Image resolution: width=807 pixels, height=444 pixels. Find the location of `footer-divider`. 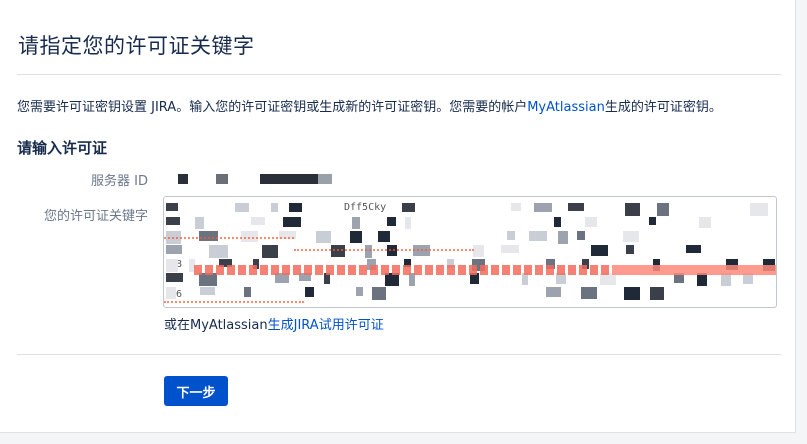

footer-divider is located at coordinates (399, 354).